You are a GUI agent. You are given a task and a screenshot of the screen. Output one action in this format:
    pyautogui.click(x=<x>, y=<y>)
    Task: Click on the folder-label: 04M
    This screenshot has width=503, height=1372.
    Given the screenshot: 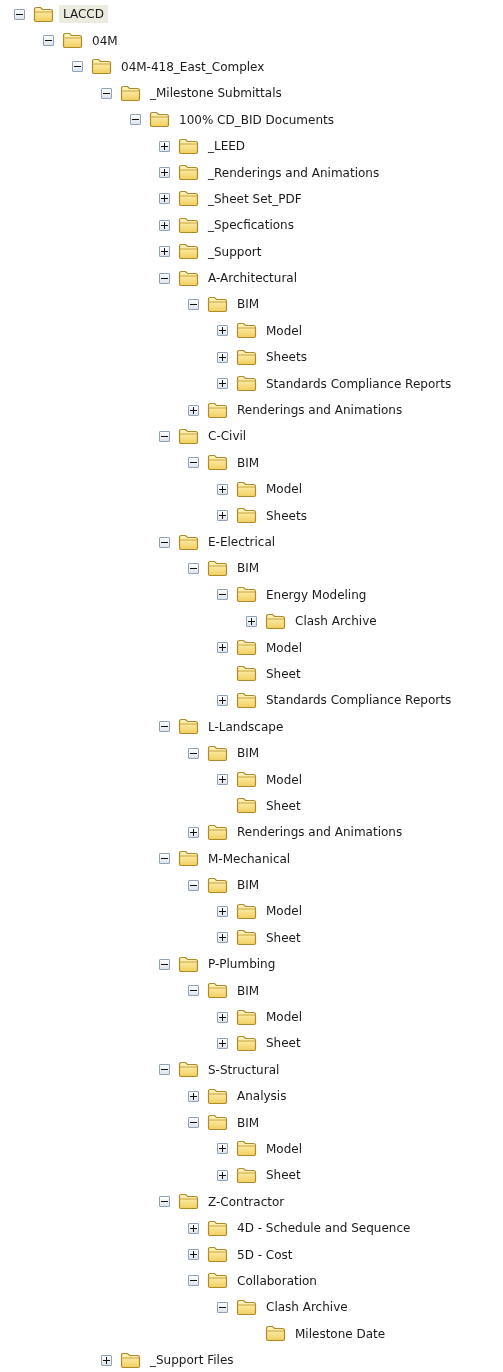 What is the action you would take?
    pyautogui.click(x=105, y=40)
    